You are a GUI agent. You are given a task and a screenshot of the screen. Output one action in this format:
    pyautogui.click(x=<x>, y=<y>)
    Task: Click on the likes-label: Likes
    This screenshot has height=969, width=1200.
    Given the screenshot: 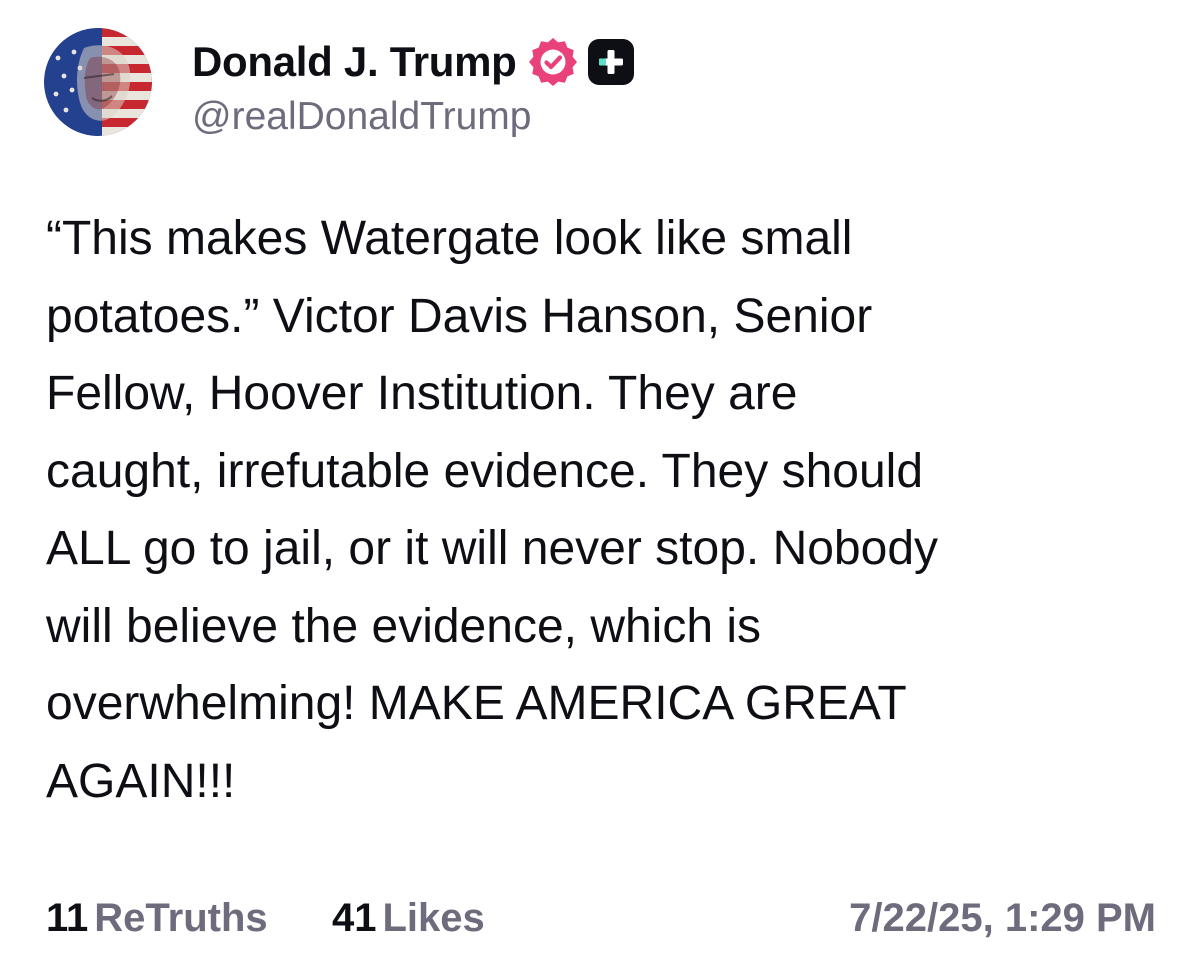 What is the action you would take?
    pyautogui.click(x=433, y=918)
    